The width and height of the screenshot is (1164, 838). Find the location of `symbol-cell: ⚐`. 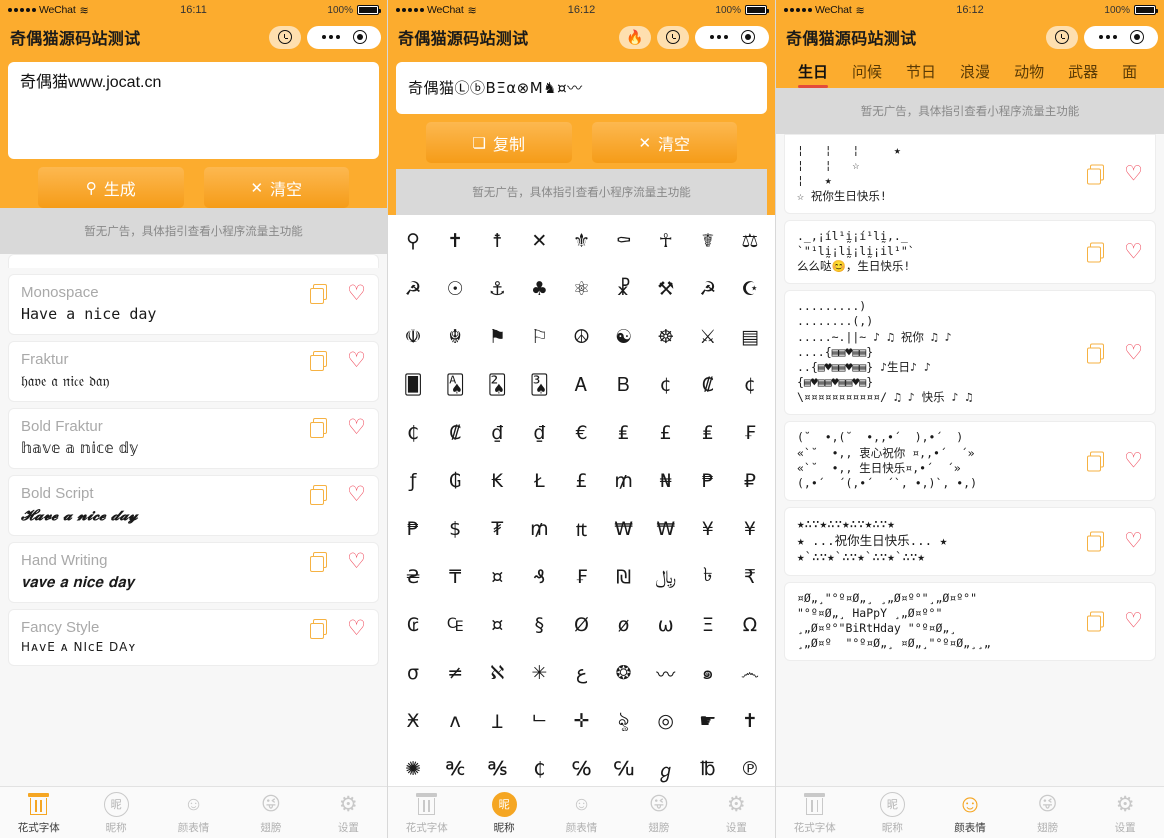

symbol-cell: ⚐ is located at coordinates (539, 337).